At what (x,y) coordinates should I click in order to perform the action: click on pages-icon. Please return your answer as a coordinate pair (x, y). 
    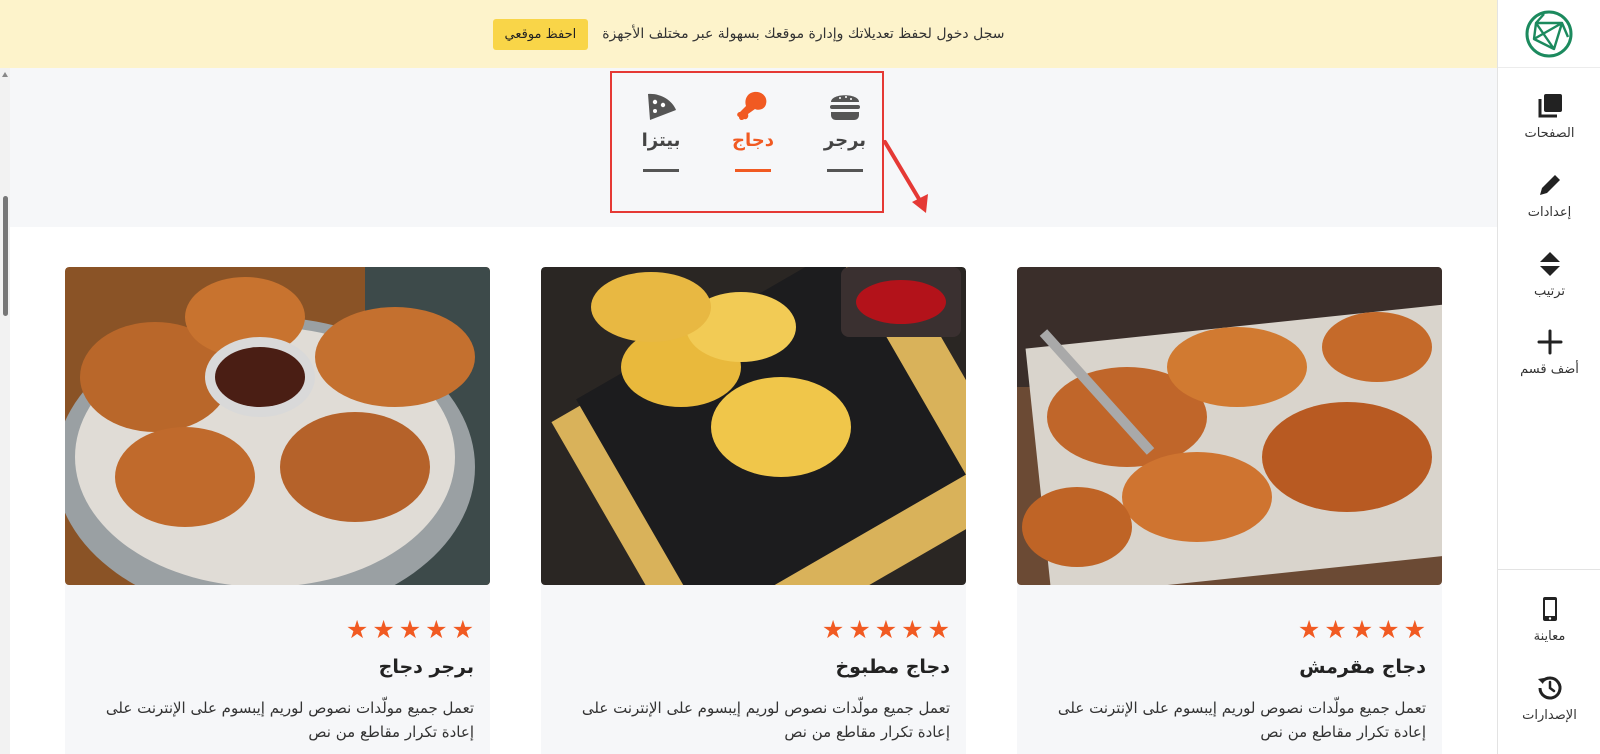
    Looking at the image, I should click on (1550, 106).